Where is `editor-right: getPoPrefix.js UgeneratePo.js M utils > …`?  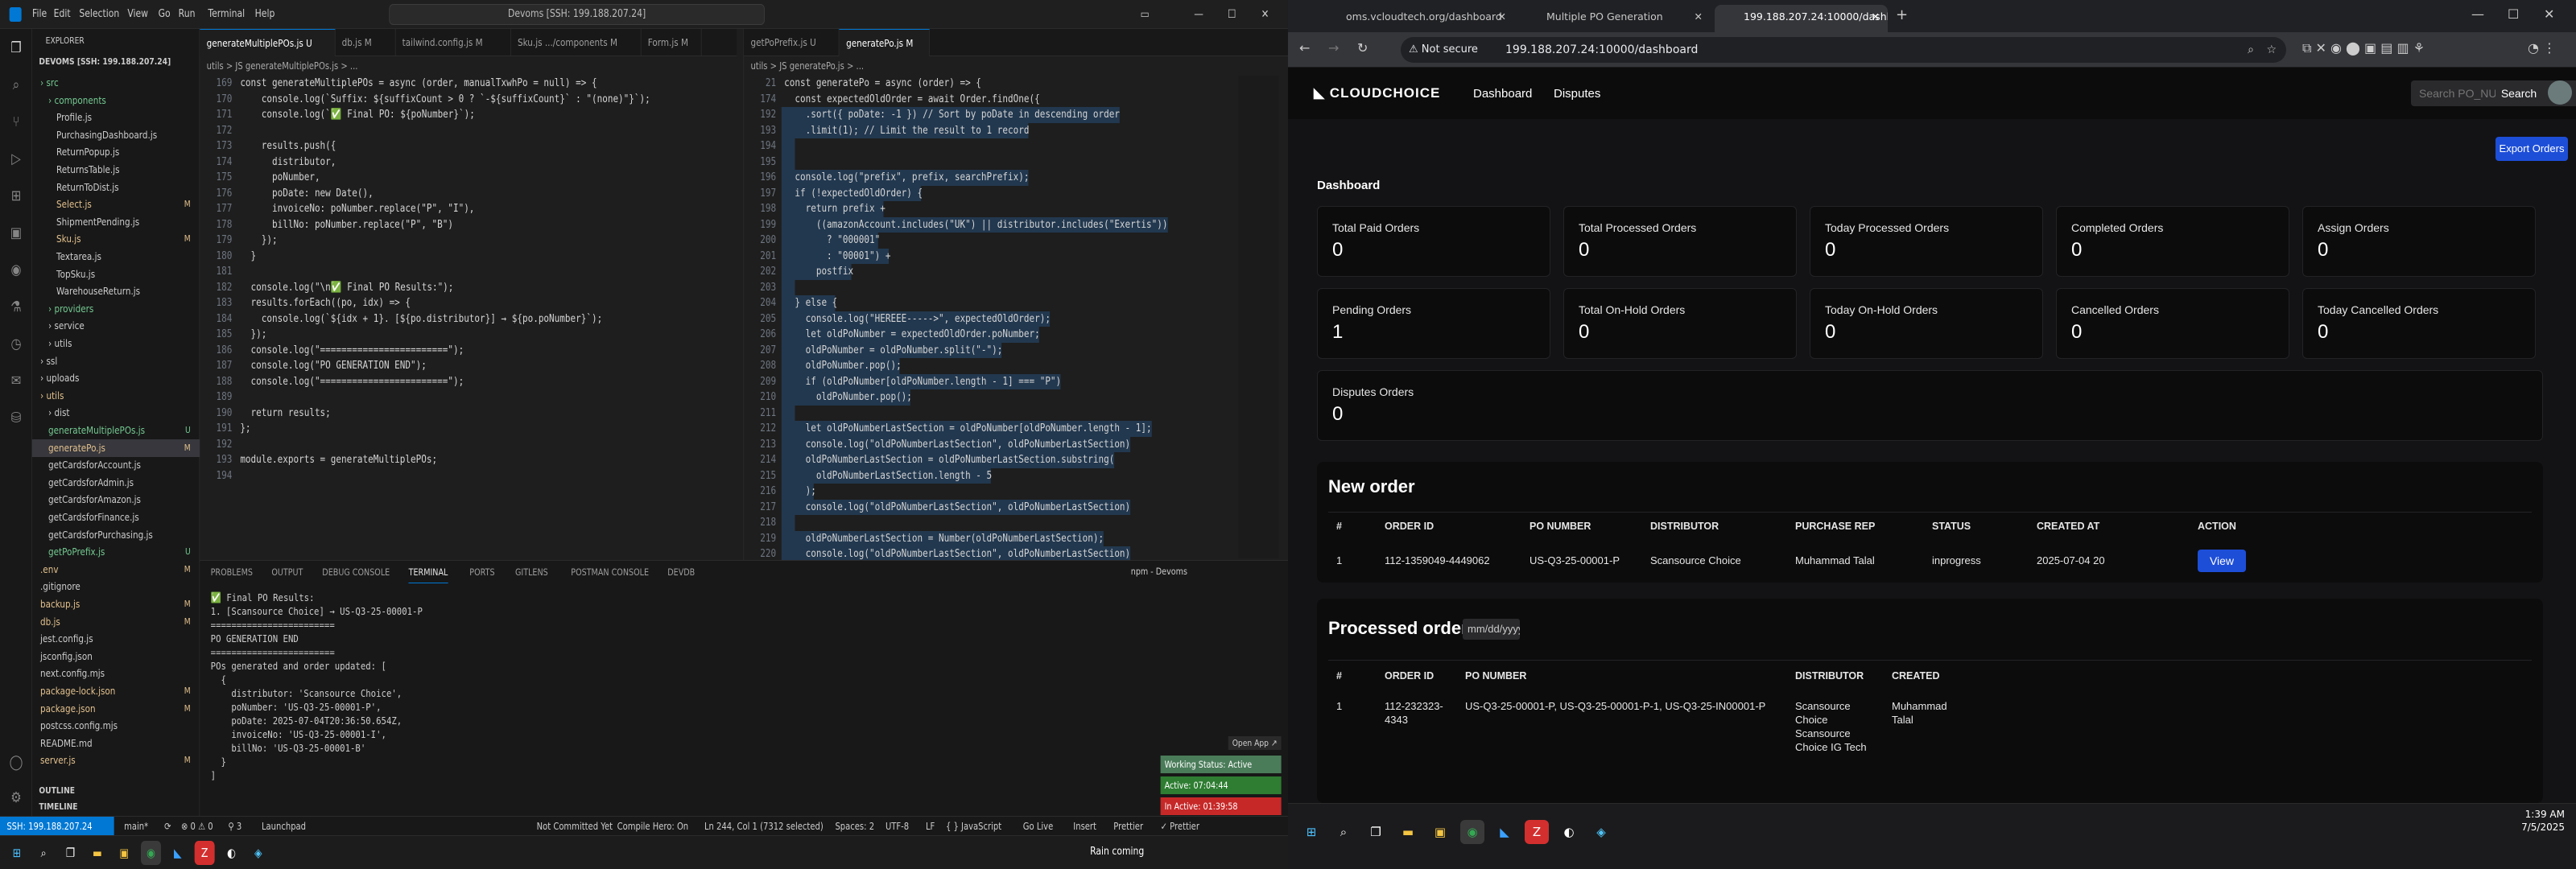 editor-right: getPoPrefix.js UgeneratePo.js M utils > … is located at coordinates (1015, 295).